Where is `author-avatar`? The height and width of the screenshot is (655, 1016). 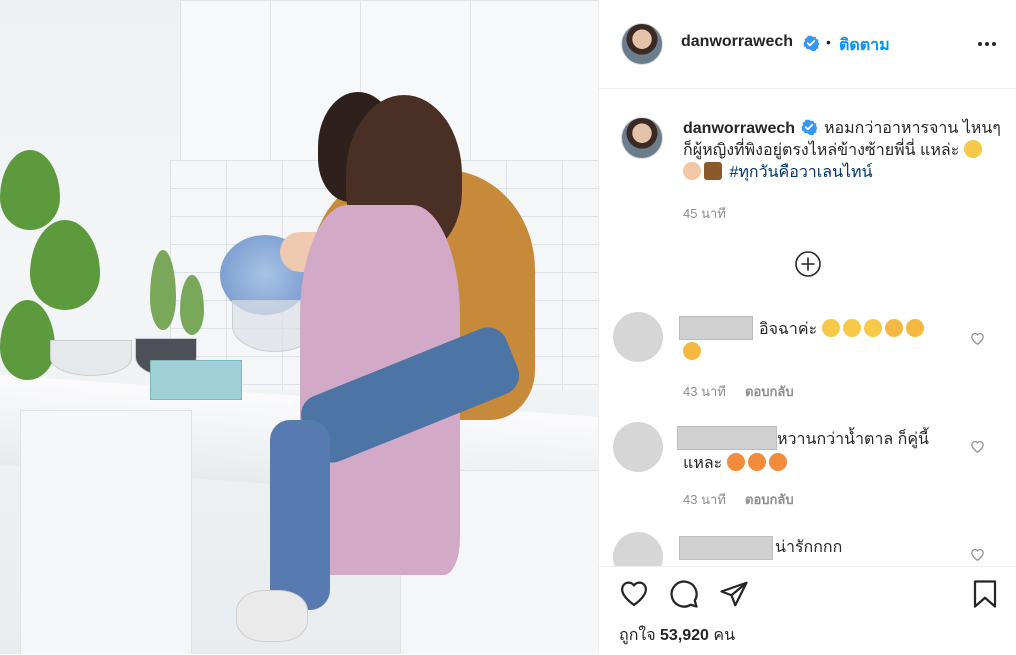
author-avatar is located at coordinates (642, 44).